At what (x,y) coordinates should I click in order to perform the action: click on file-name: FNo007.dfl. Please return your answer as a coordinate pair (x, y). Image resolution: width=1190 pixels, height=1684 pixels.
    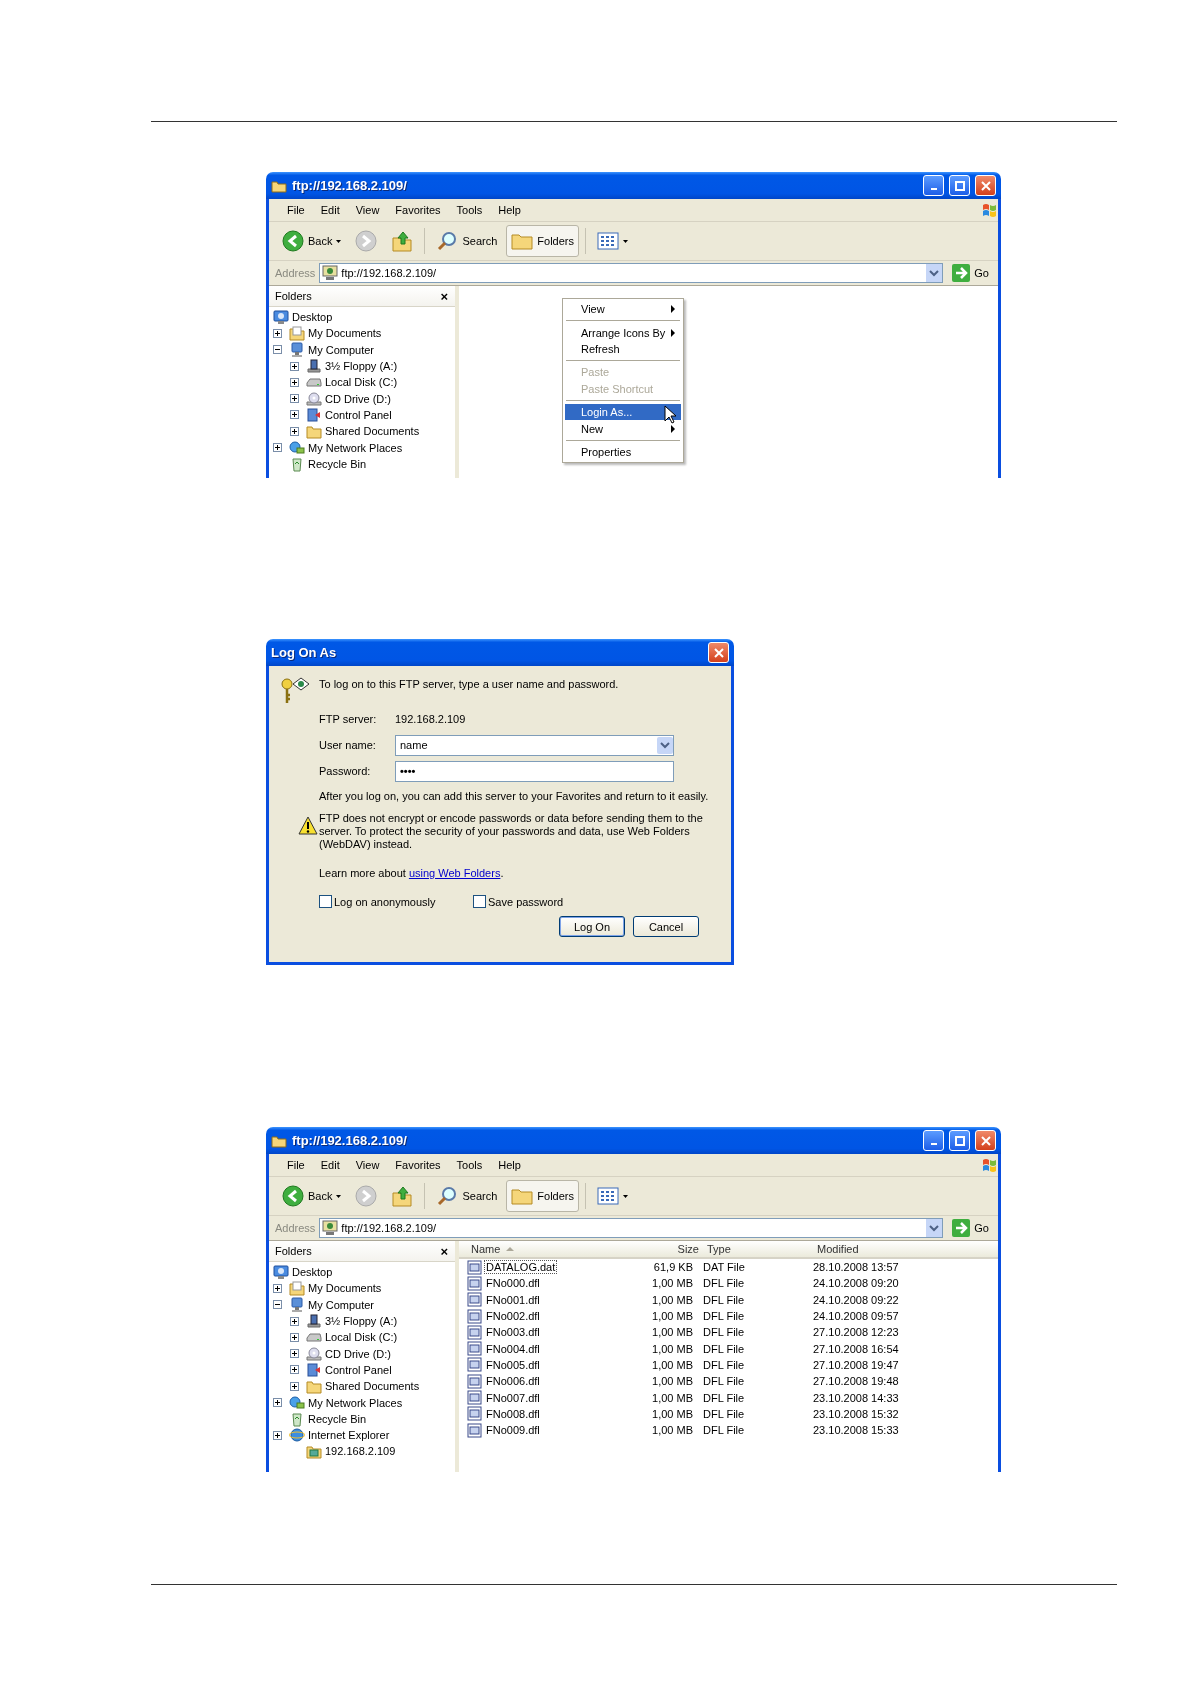
    Looking at the image, I should click on (513, 1397).